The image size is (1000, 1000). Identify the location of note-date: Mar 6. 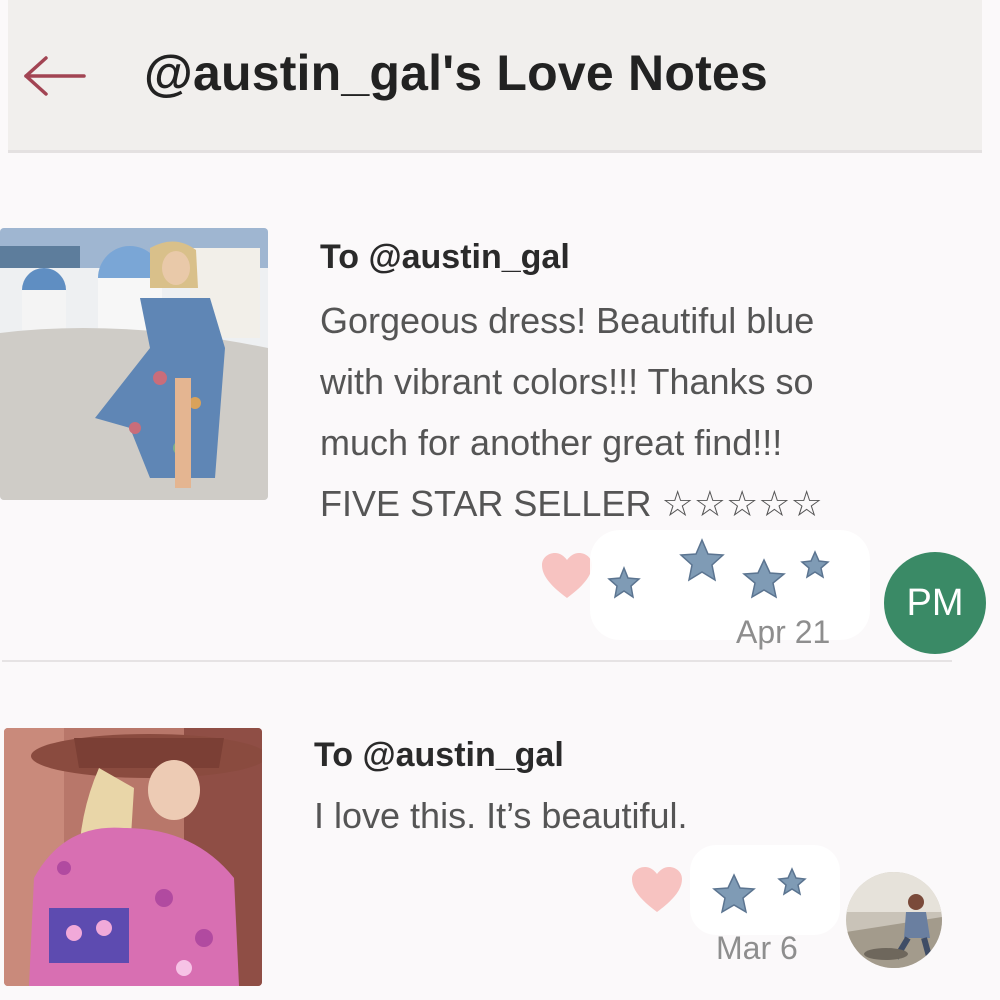
(757, 948).